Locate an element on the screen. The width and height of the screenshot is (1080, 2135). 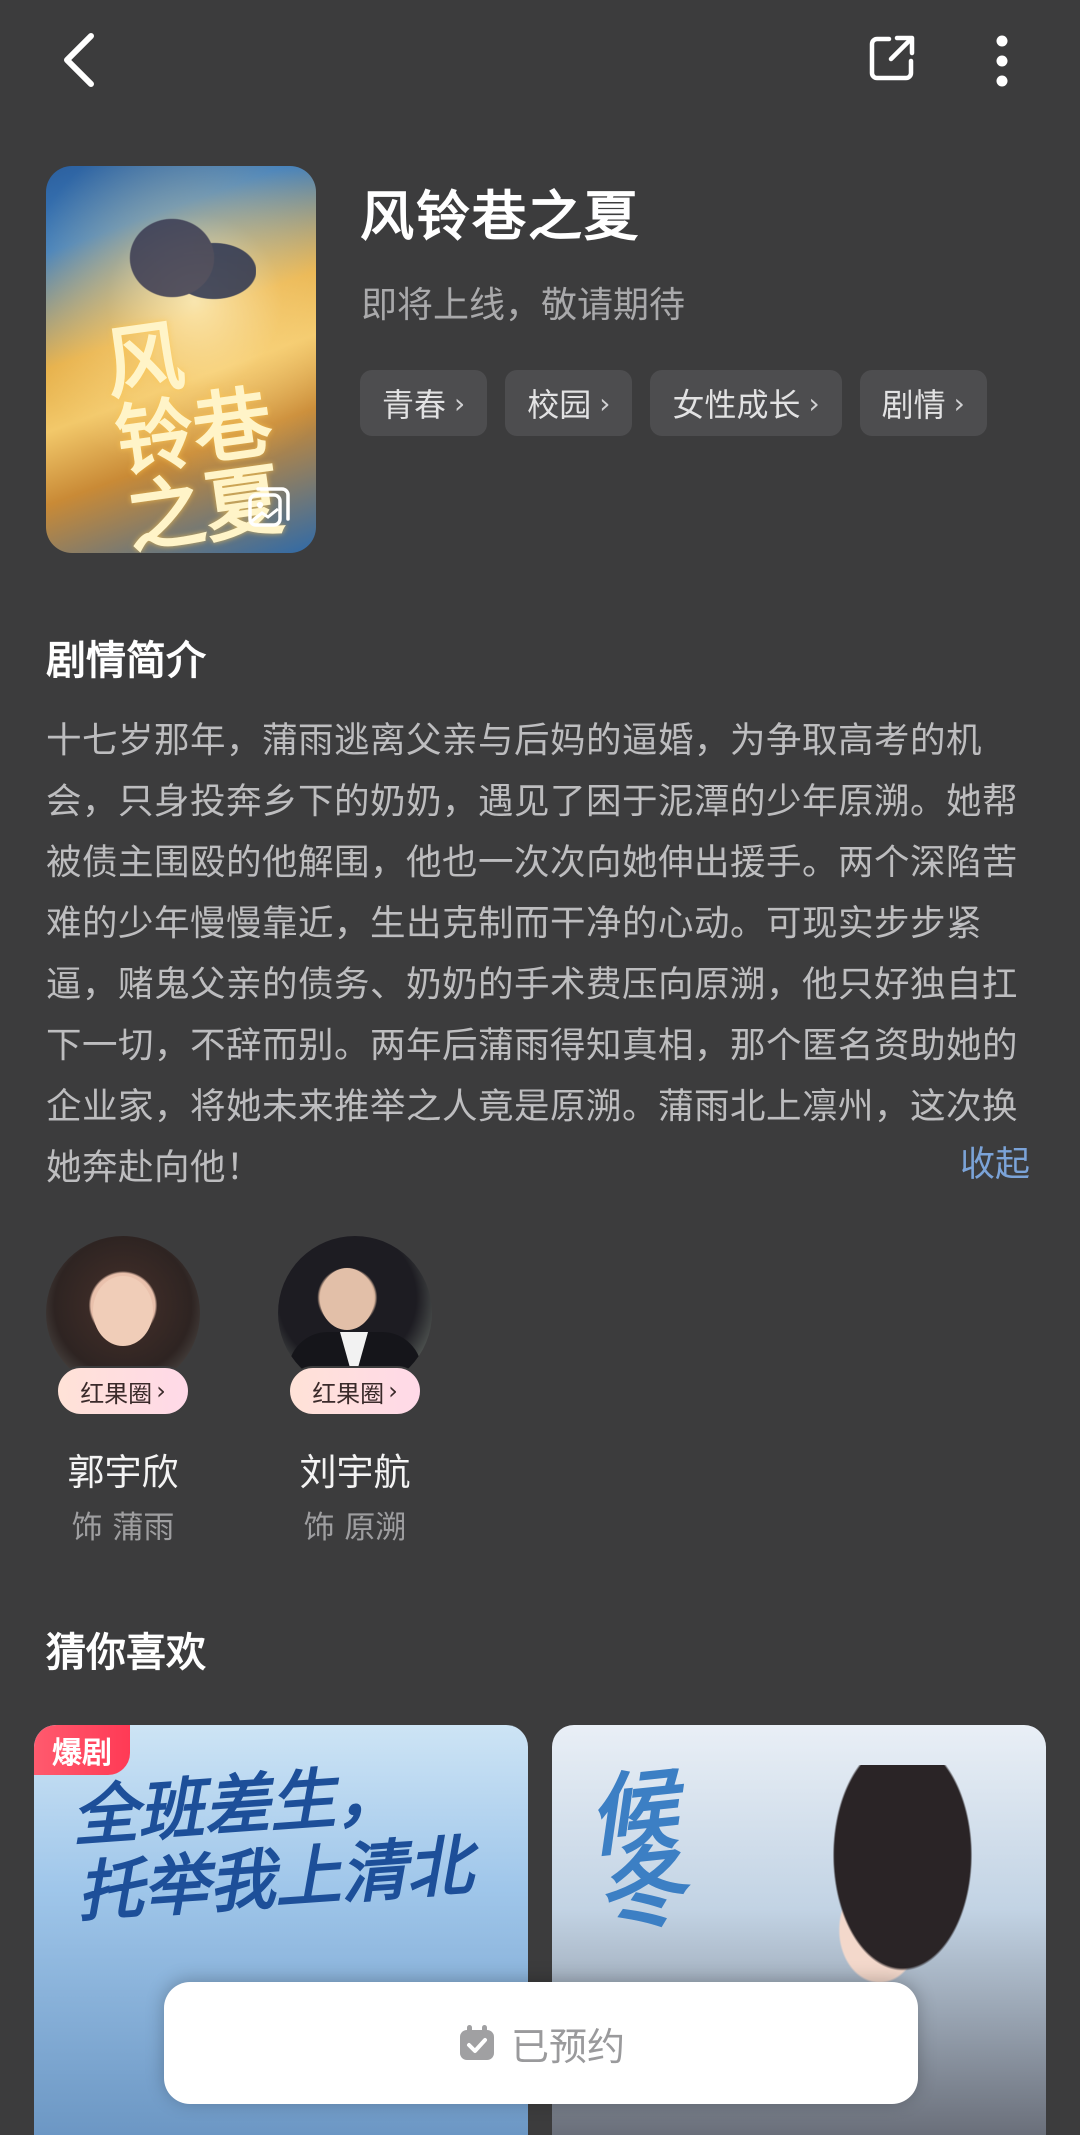
more-vertical-icon is located at coordinates (1002, 61).